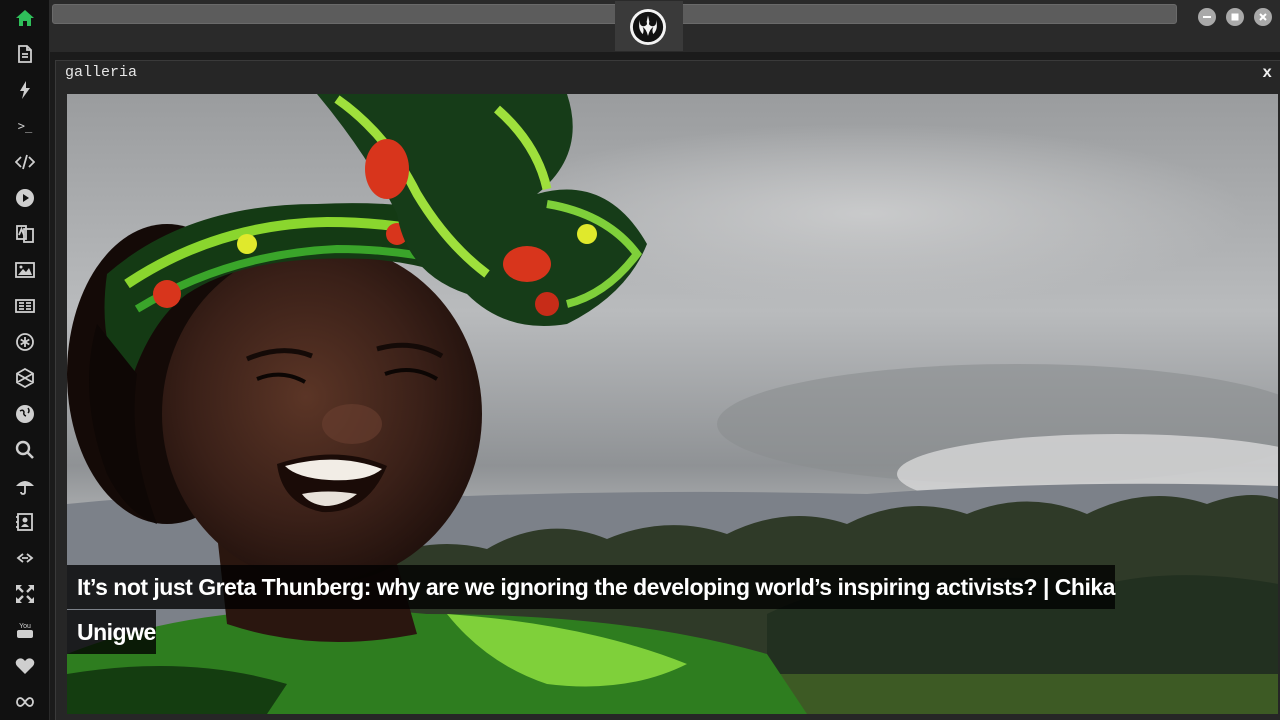  I want to click on document-icon, so click(25, 54).